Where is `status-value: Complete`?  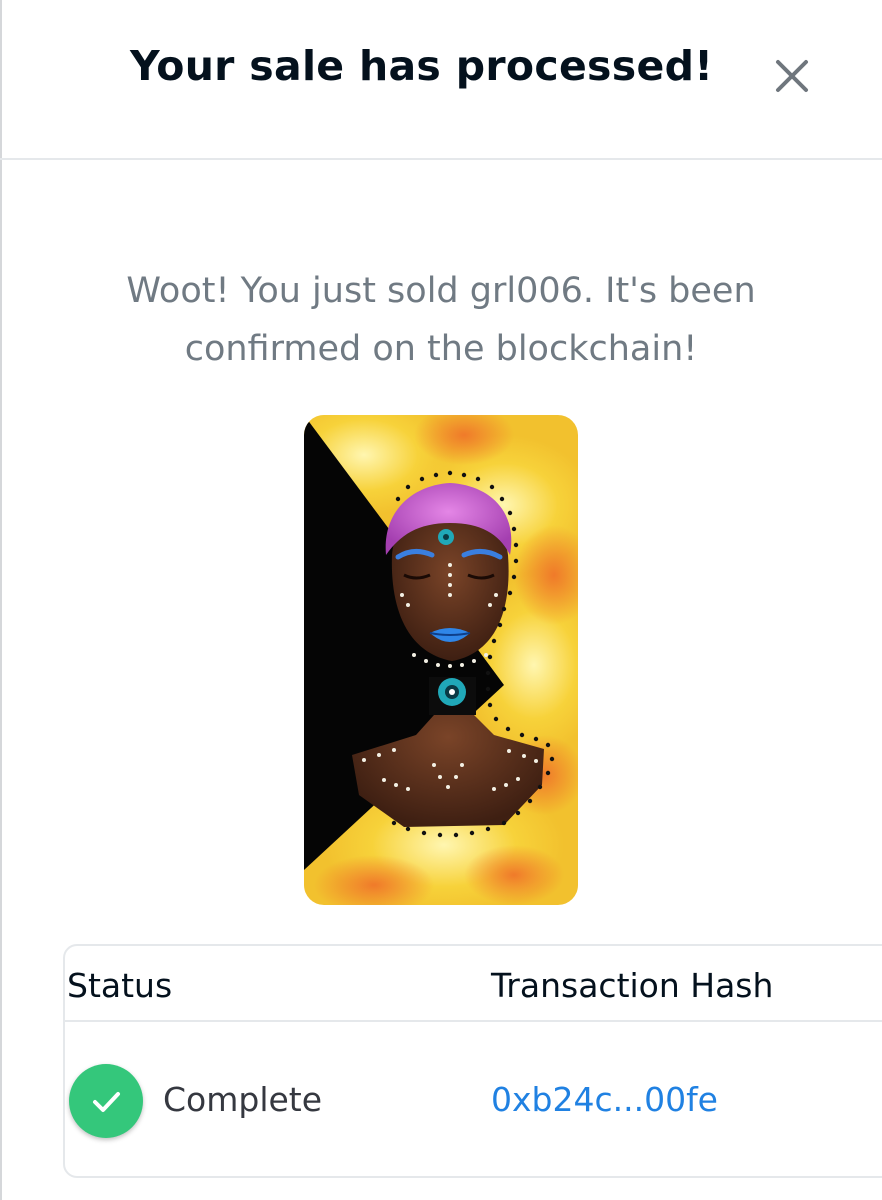 status-value: Complete is located at coordinates (243, 1099).